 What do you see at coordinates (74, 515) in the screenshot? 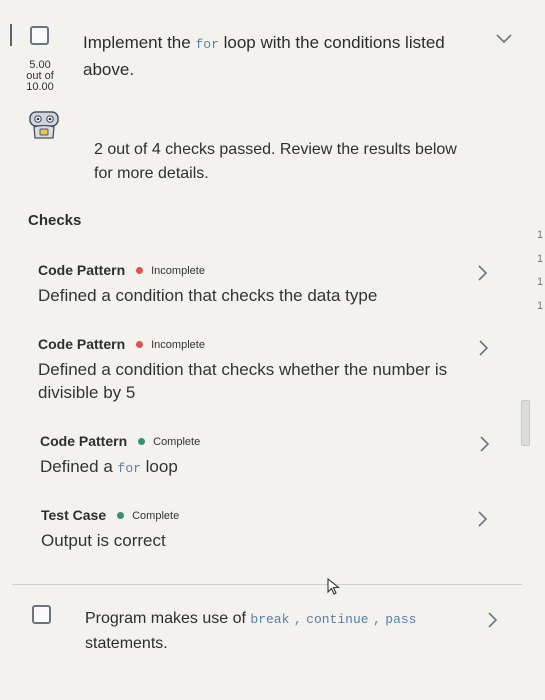
I see `check-type: Test Case` at bounding box center [74, 515].